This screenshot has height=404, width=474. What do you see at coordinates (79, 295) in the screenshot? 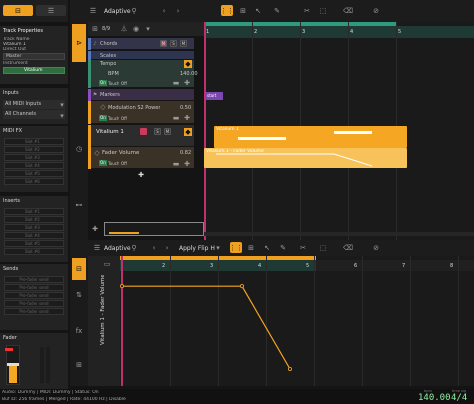
I see `tune-icon: ⇅` at bounding box center [79, 295].